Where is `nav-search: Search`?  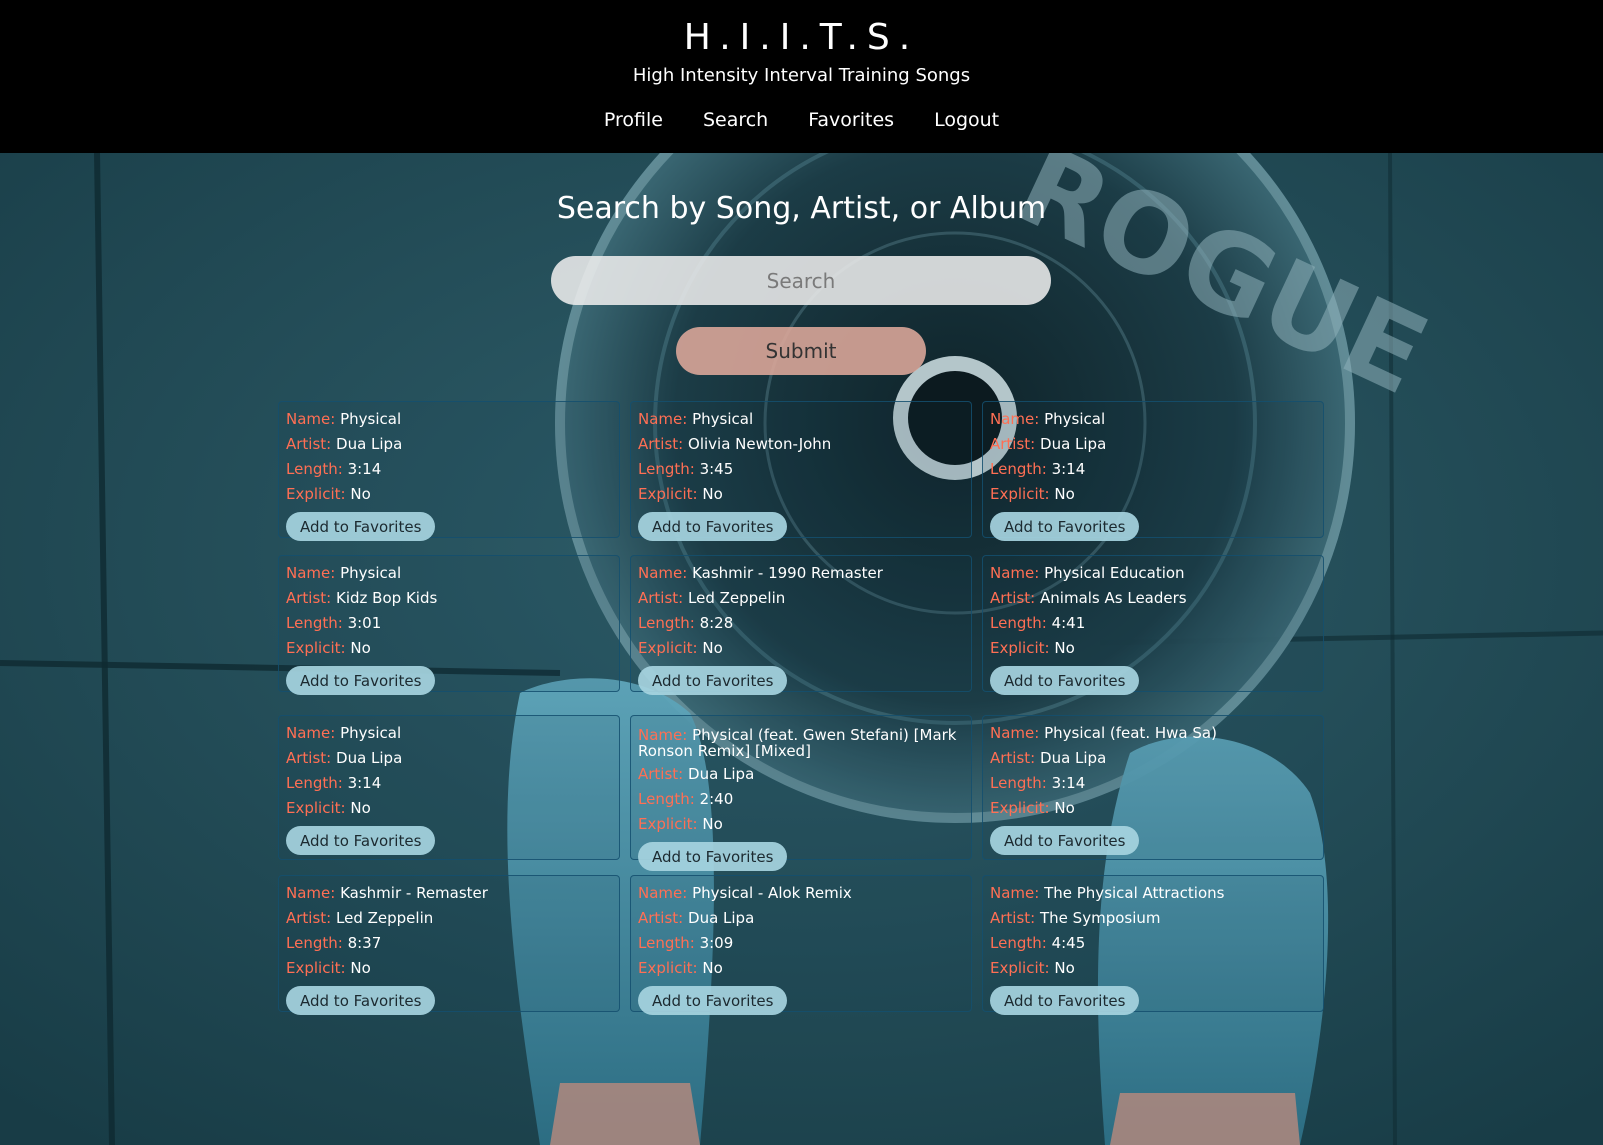 nav-search: Search is located at coordinates (735, 120).